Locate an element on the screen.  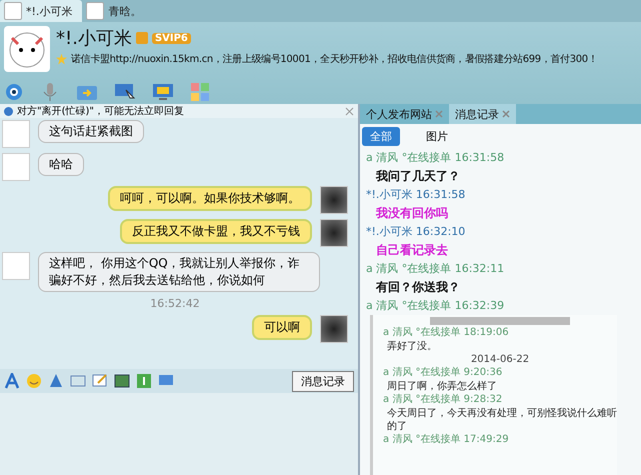
message-text: 我没有回你吗 is located at coordinates (411, 213).